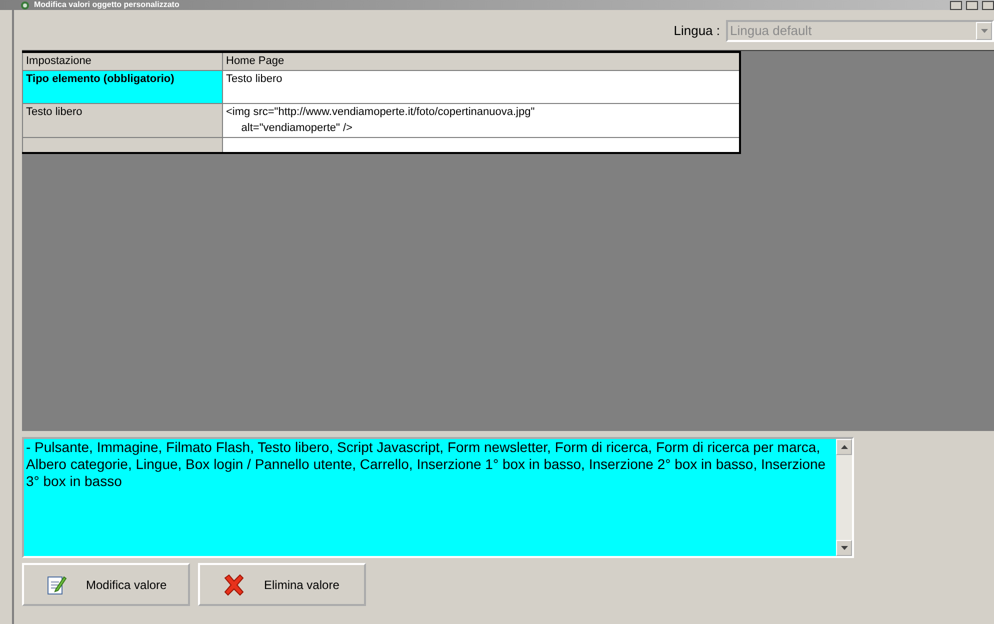 Image resolution: width=994 pixels, height=624 pixels. What do you see at coordinates (234, 584) in the screenshot?
I see `cross-icon` at bounding box center [234, 584].